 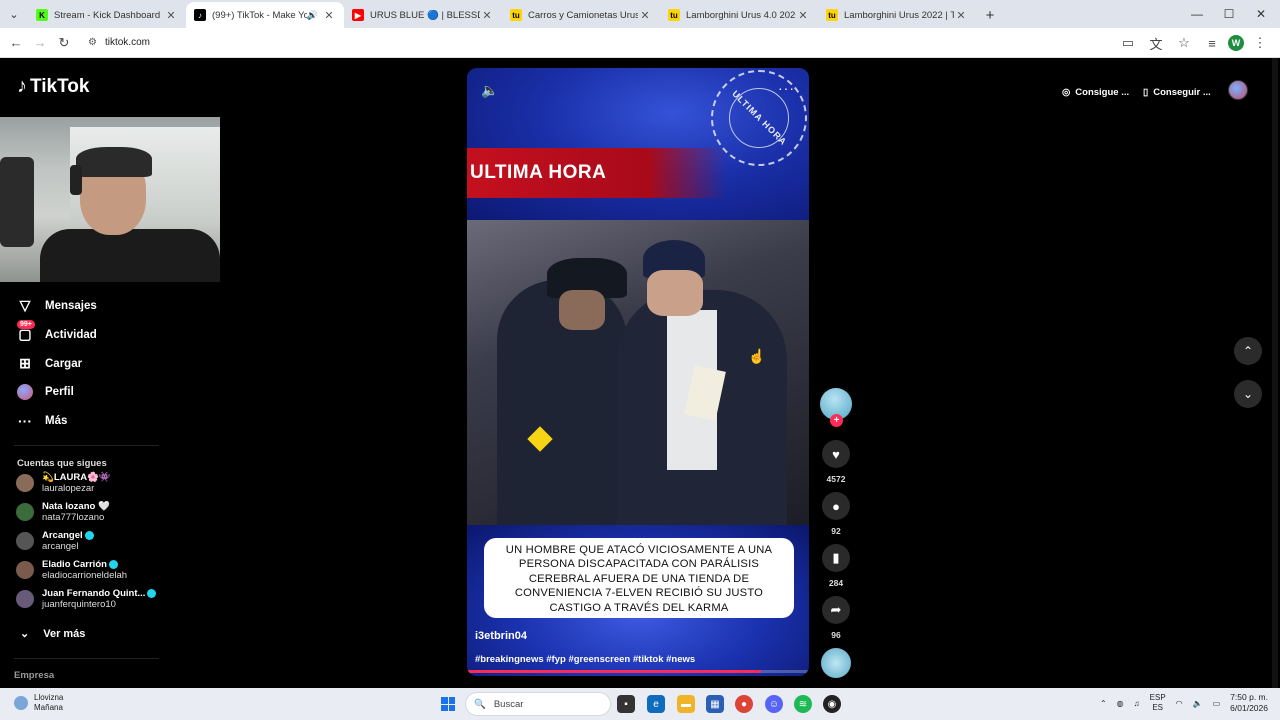 I want to click on taskbar-clock: 7:50 p. m. 6/01/2026, so click(x=1249, y=703).